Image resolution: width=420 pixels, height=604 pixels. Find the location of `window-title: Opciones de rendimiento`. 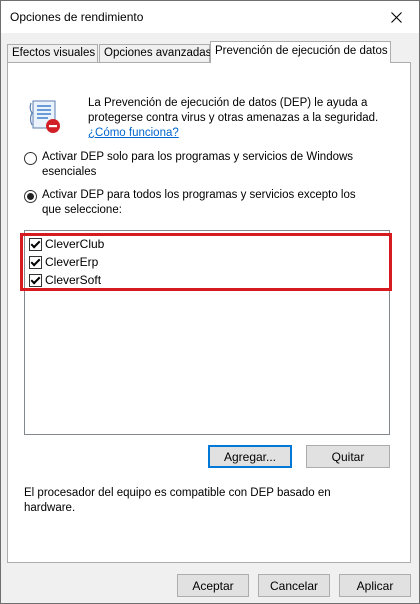

window-title: Opciones de rendimiento is located at coordinates (77, 17).